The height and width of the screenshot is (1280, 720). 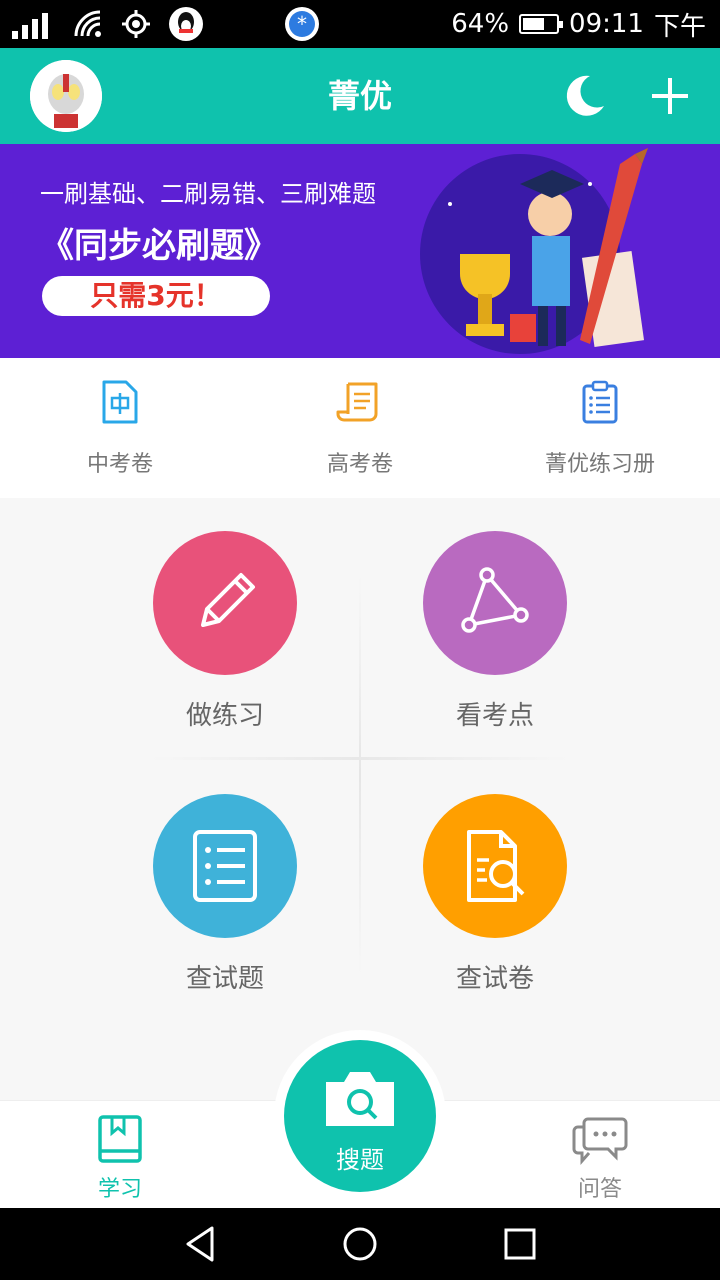 What do you see at coordinates (119, 1189) in the screenshot?
I see `nav-label-study: 学习` at bounding box center [119, 1189].